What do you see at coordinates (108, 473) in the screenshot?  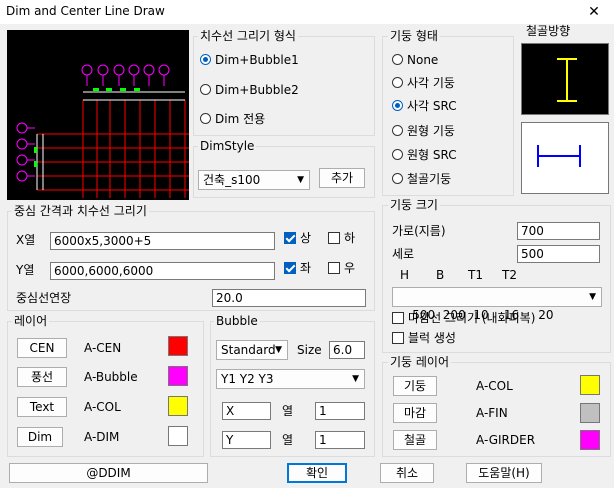 I see `ddim-button: @DDIM` at bounding box center [108, 473].